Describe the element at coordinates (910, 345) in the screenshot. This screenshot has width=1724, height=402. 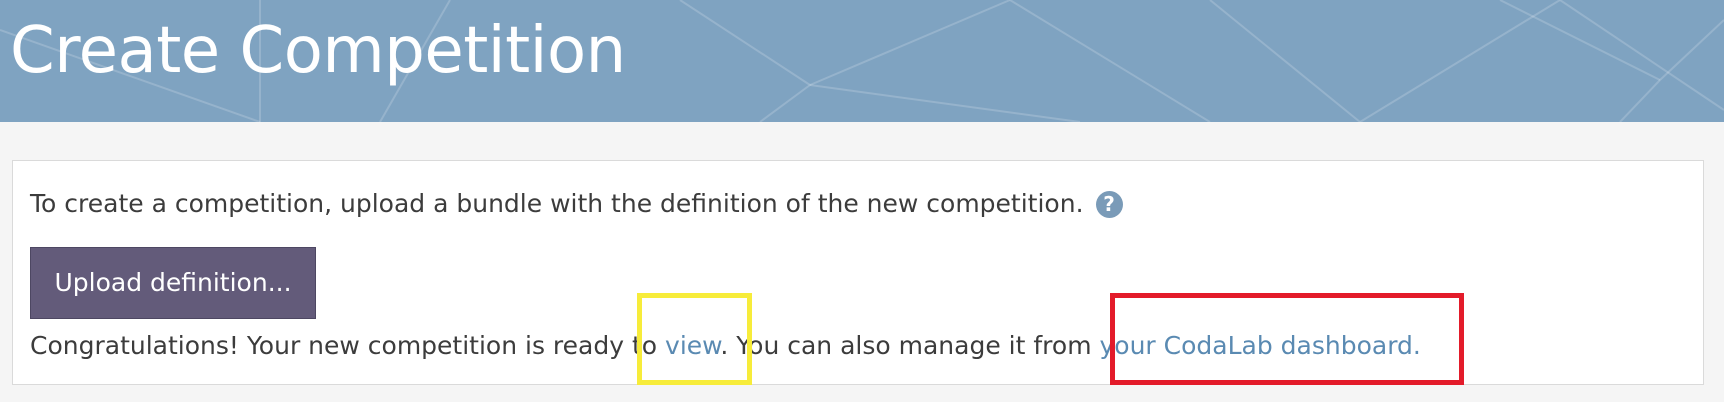
I see `congrats-middle: . You can also manage it from` at that location.